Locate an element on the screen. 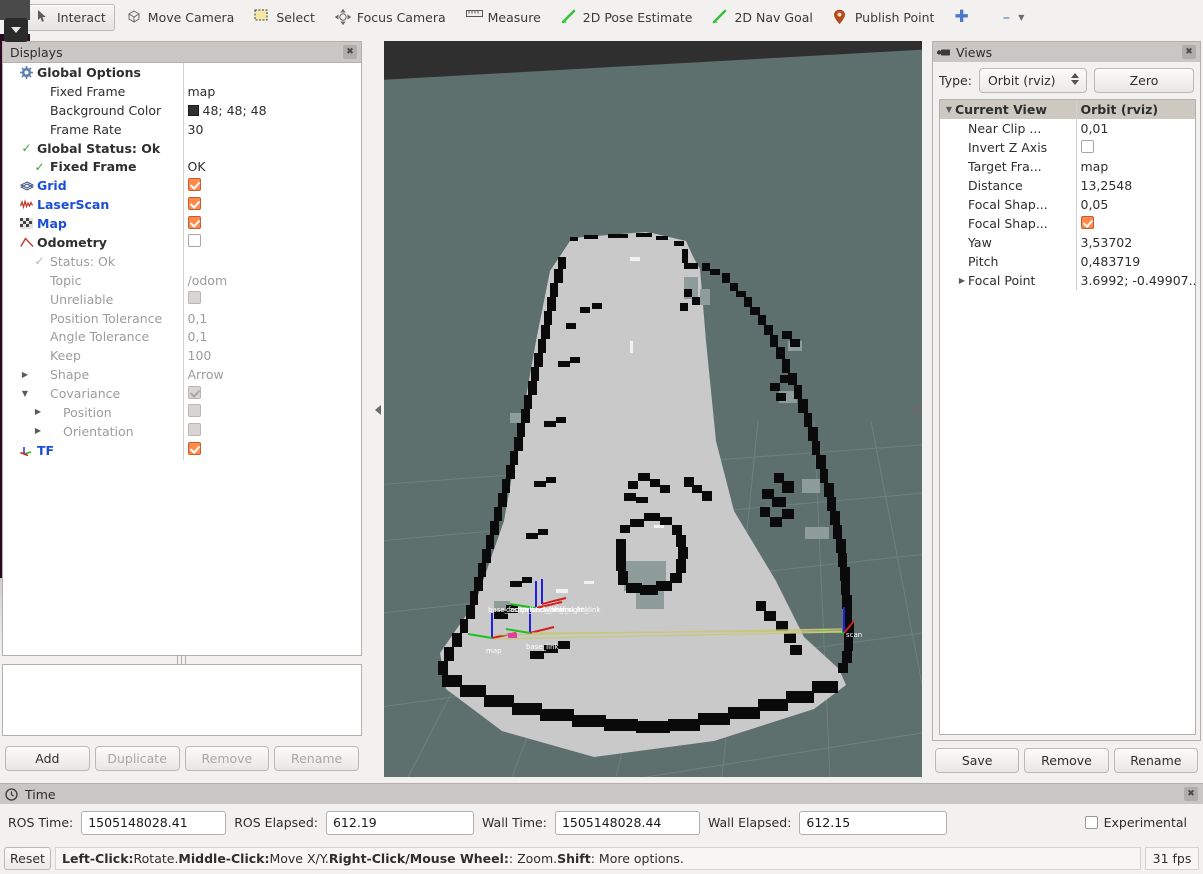  views-property-key: Yaw is located at coordinates (980, 242).